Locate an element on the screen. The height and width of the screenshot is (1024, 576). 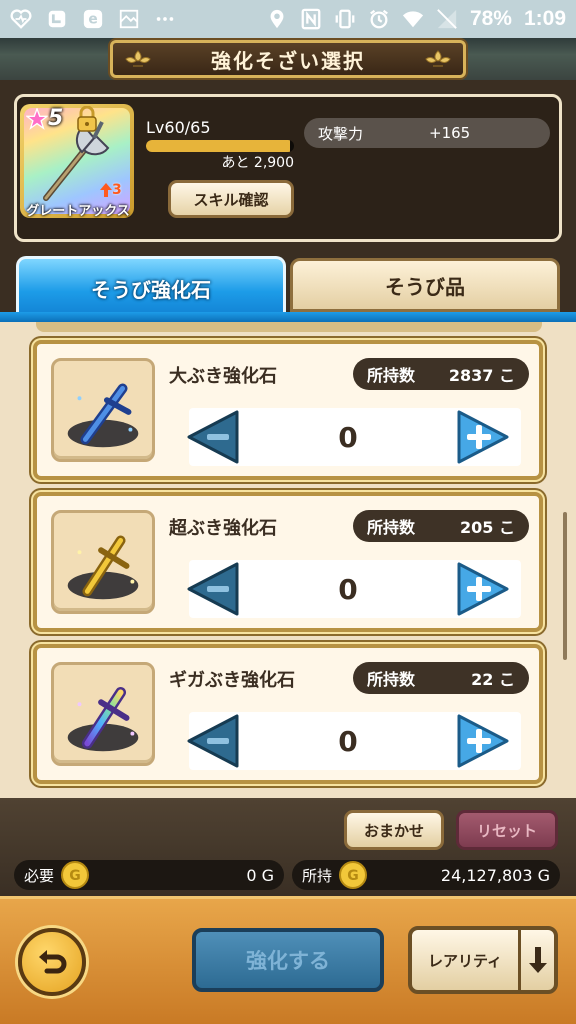
sort-order-toggle is located at coordinates (537, 960).